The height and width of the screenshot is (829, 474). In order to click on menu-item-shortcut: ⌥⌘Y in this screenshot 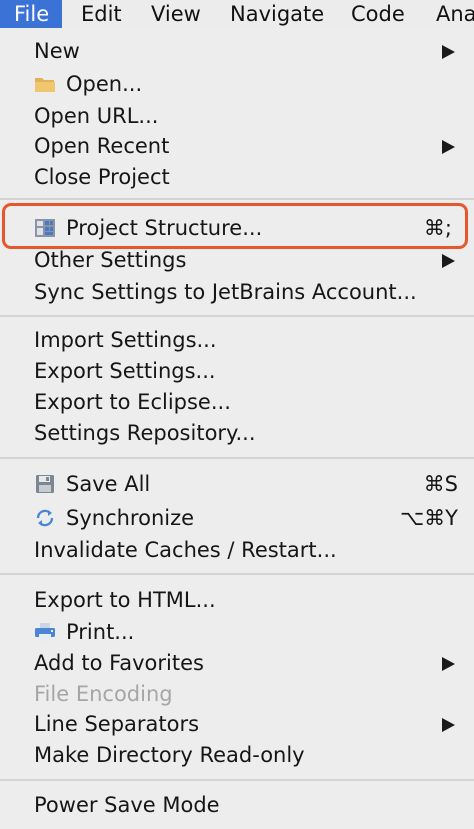, I will do `click(428, 518)`.